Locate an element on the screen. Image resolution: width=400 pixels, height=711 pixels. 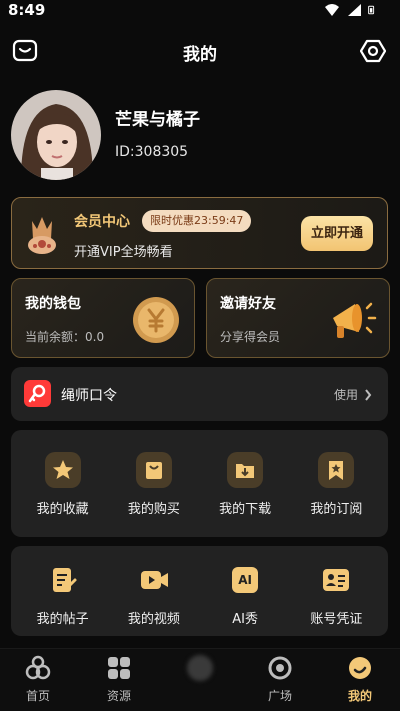
avatar is located at coordinates (56, 135).